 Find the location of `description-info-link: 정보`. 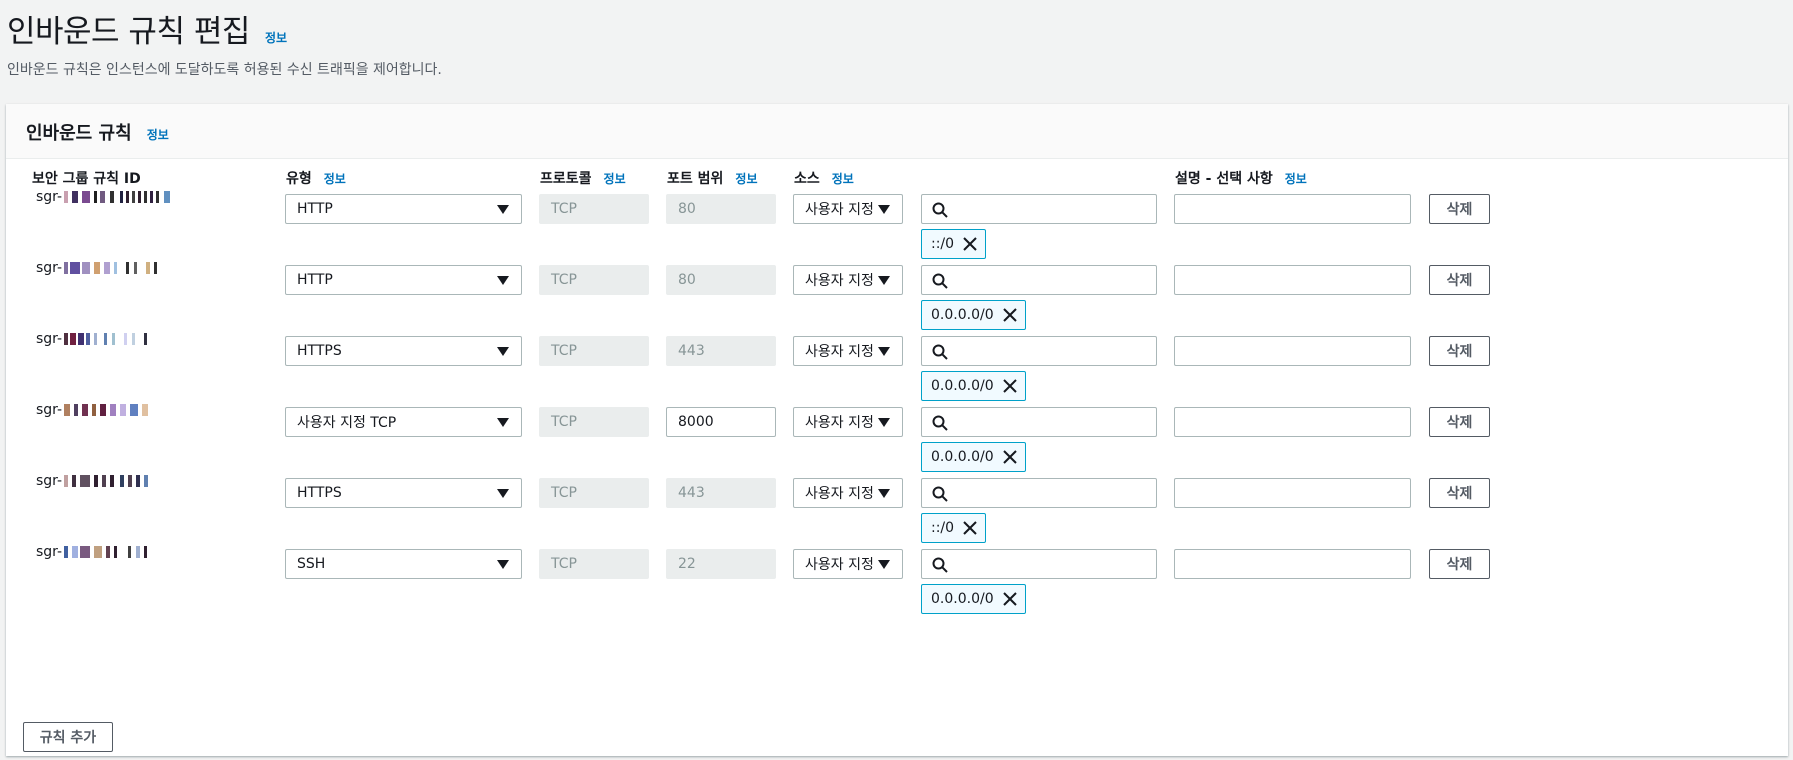

description-info-link: 정보 is located at coordinates (1296, 179).